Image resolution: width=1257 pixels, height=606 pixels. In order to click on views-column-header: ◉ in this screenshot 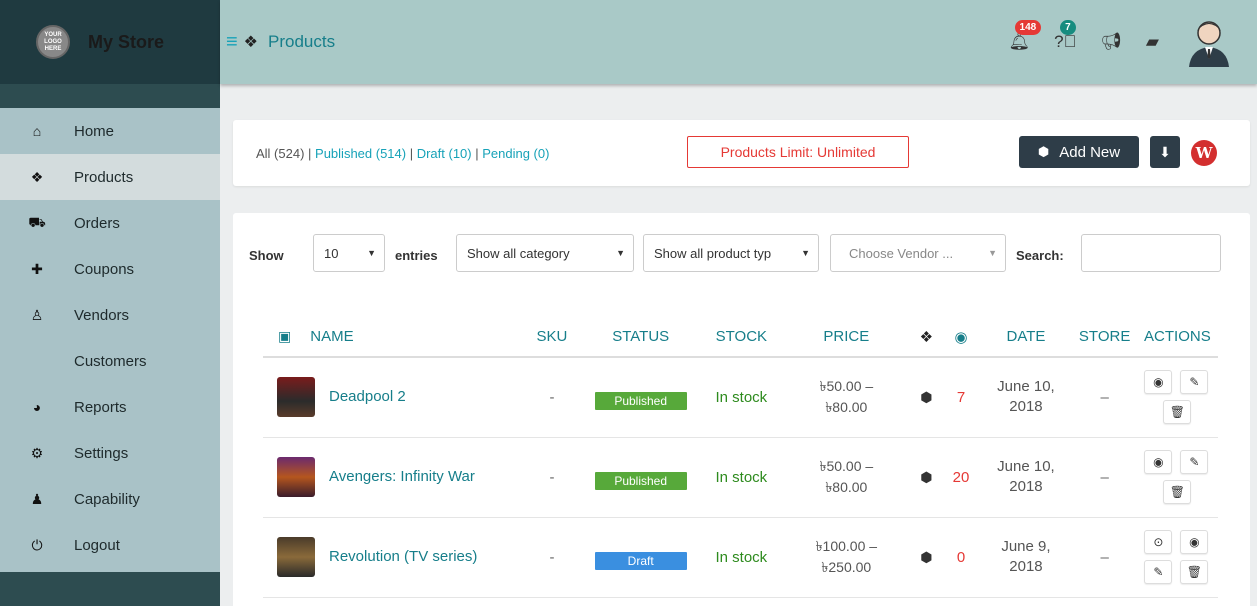, I will do `click(961, 337)`.